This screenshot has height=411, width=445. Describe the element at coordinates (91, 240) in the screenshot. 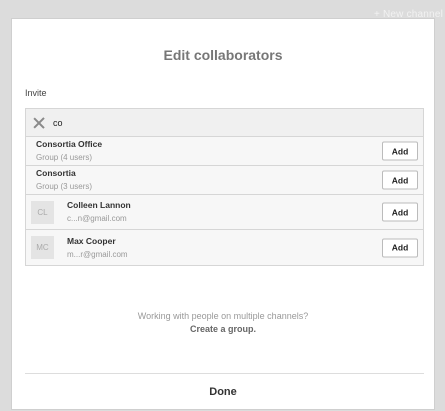

I see `user-name: Max Cooper` at that location.